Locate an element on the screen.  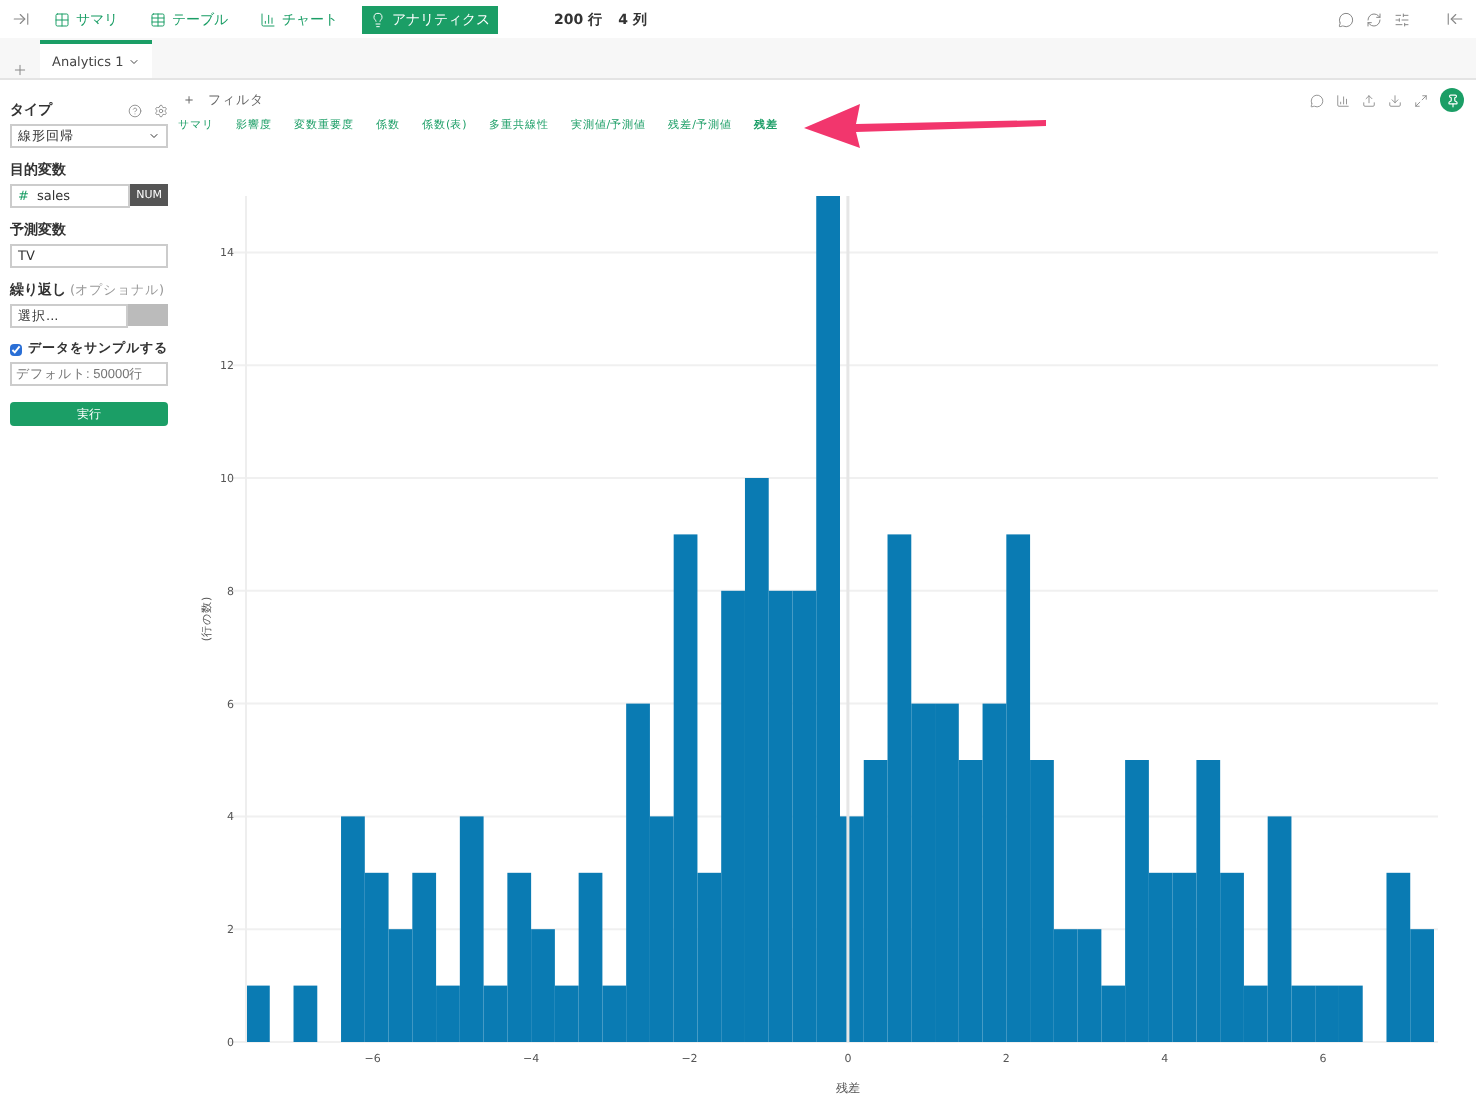
pin-icon is located at coordinates (1452, 100).